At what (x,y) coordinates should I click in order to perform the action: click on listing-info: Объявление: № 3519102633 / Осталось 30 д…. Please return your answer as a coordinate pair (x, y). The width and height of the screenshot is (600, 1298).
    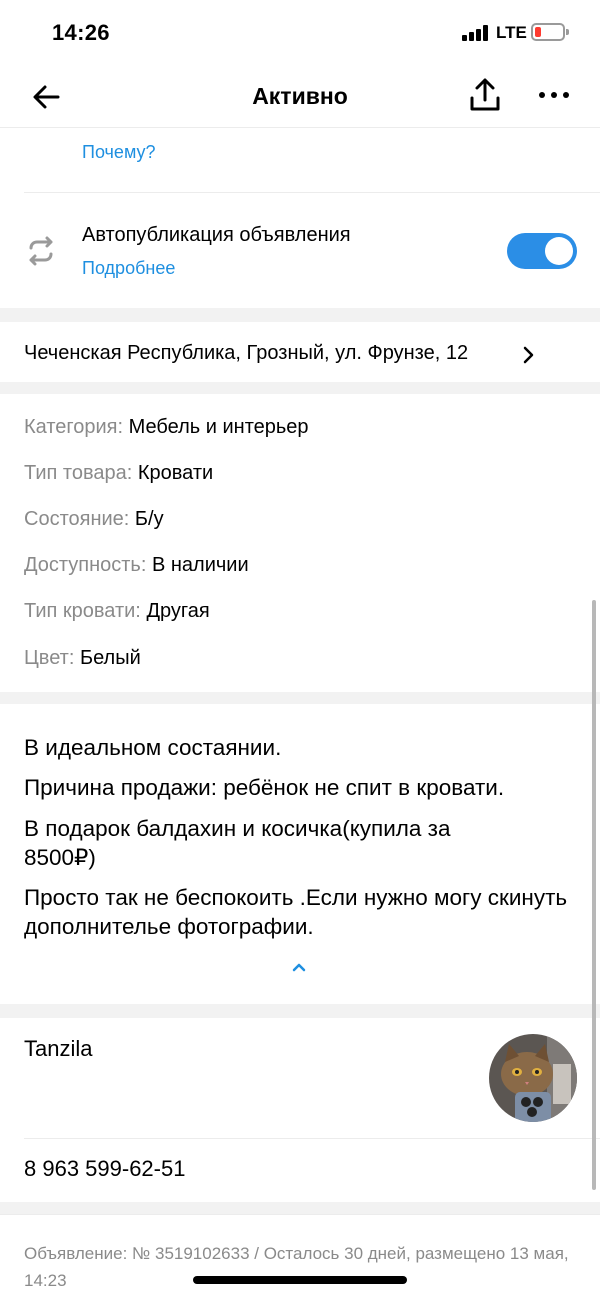
    Looking at the image, I should click on (296, 1267).